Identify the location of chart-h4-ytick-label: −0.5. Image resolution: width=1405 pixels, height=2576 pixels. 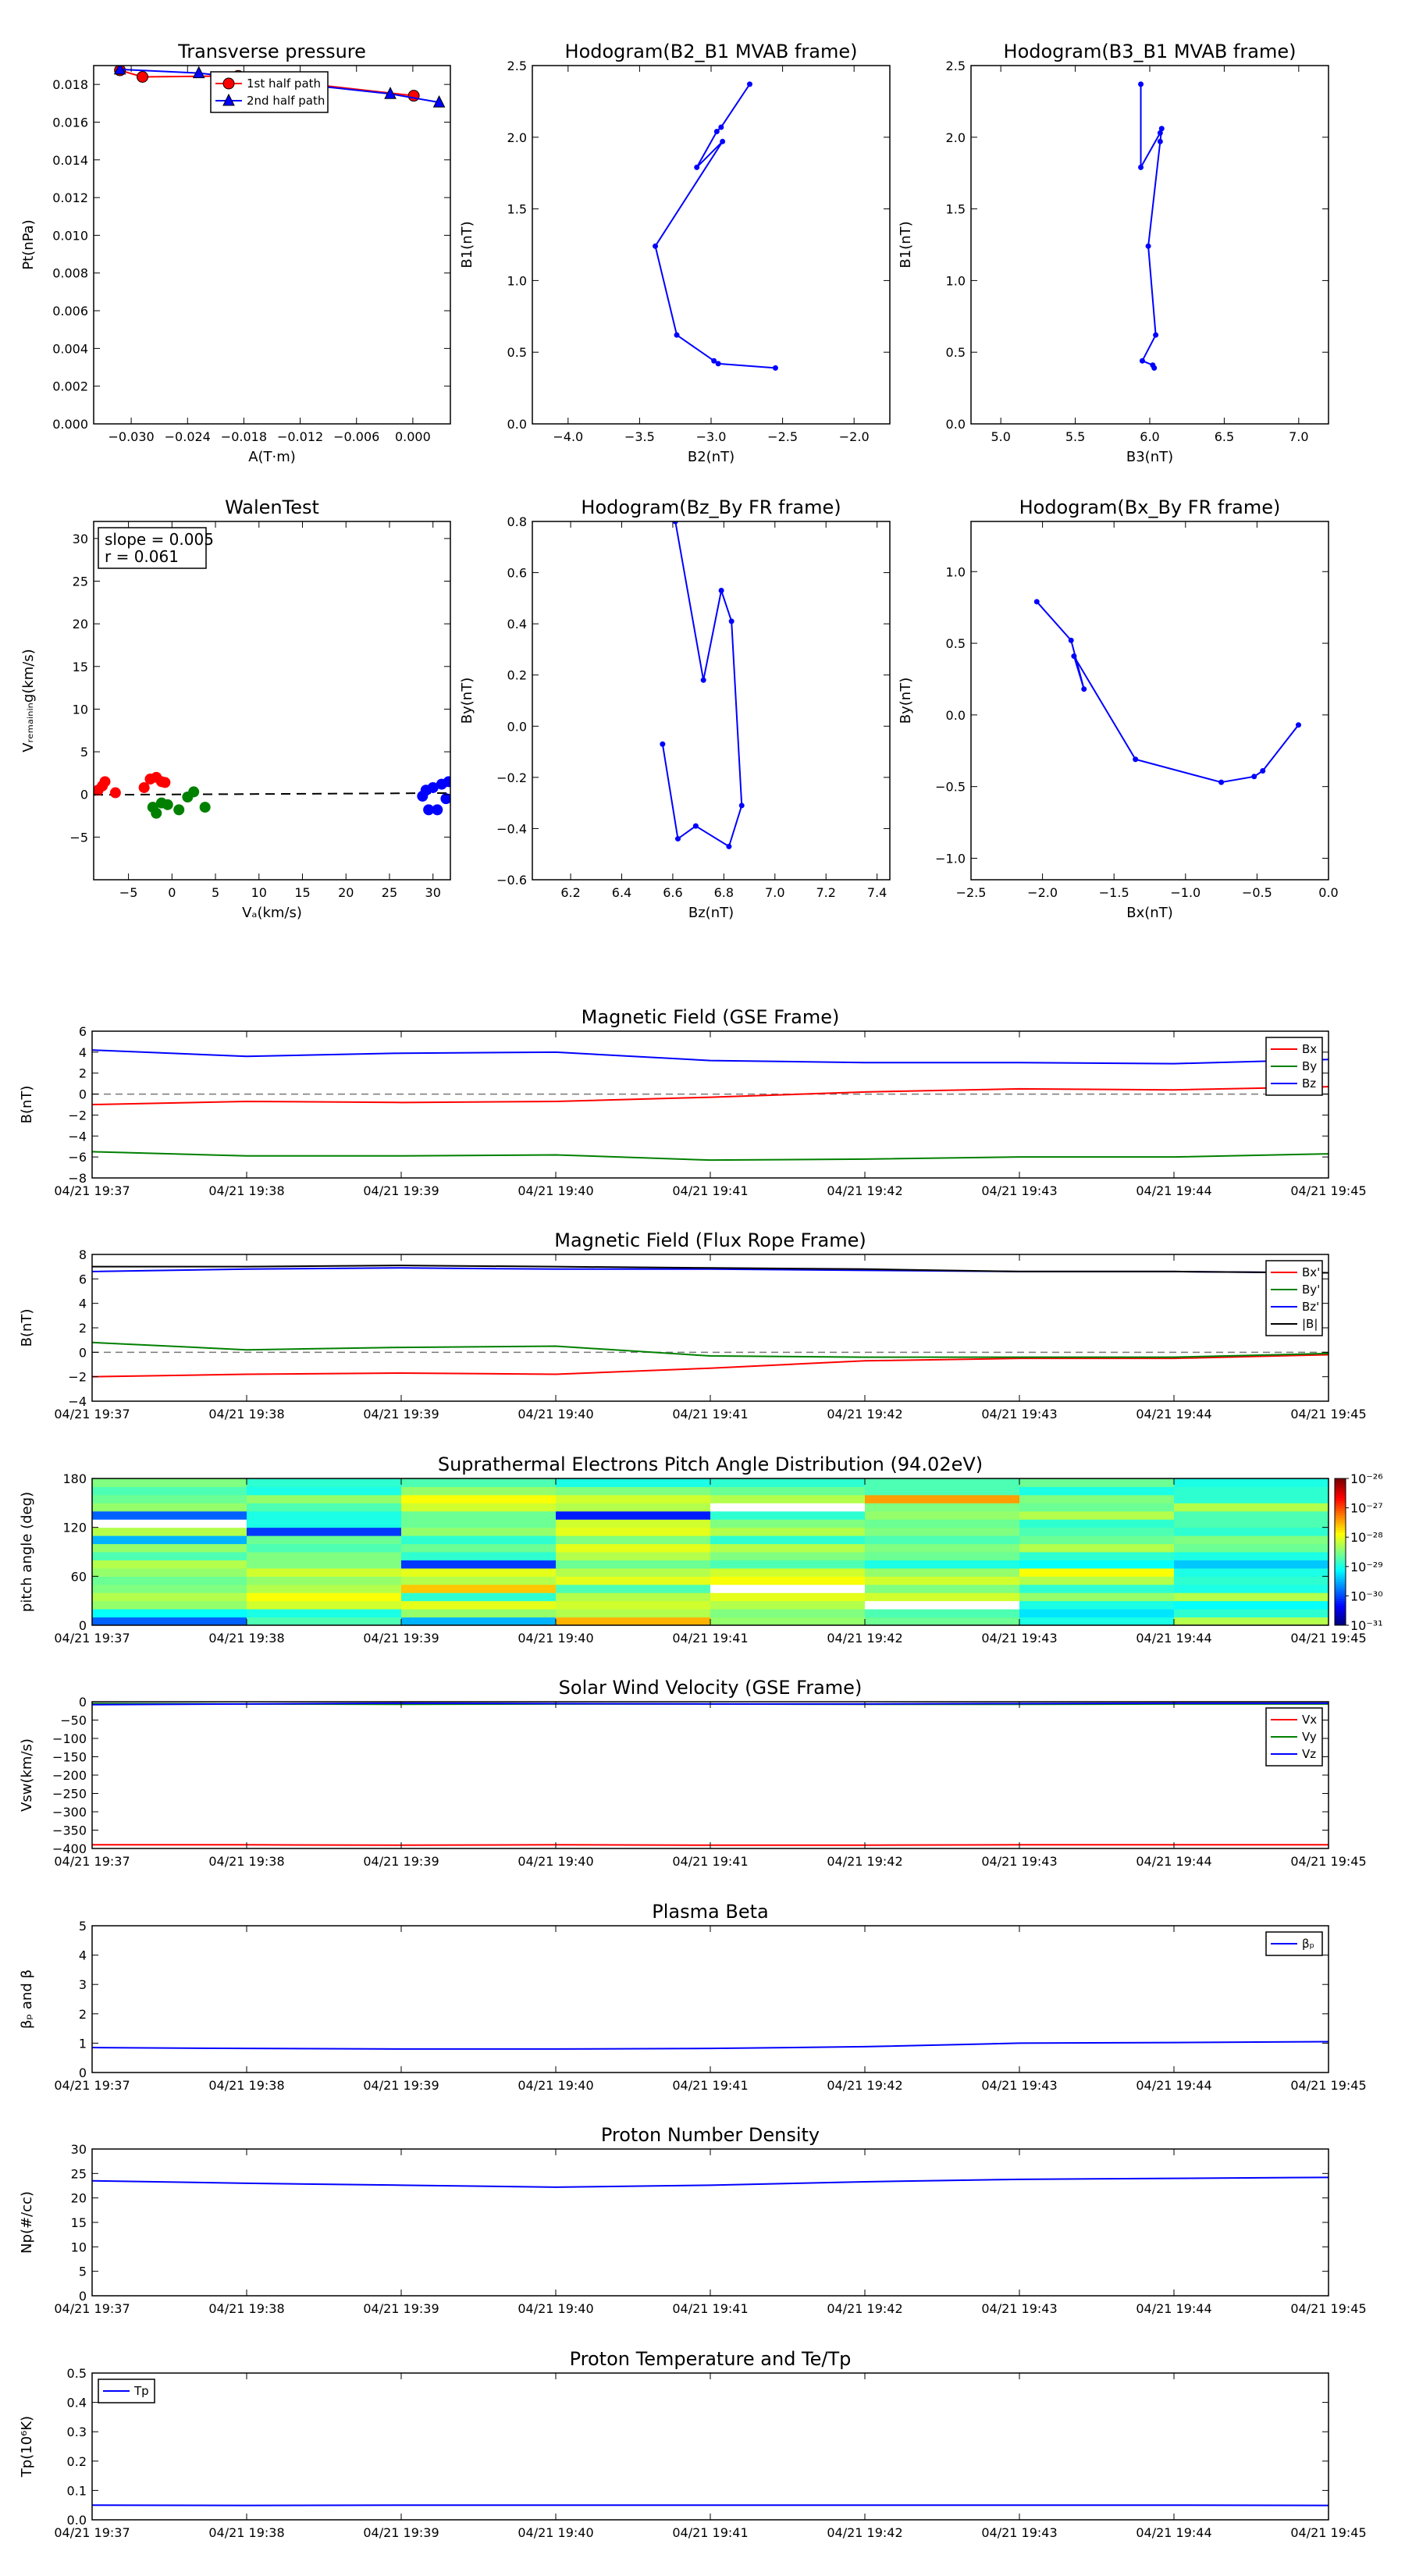
(951, 787).